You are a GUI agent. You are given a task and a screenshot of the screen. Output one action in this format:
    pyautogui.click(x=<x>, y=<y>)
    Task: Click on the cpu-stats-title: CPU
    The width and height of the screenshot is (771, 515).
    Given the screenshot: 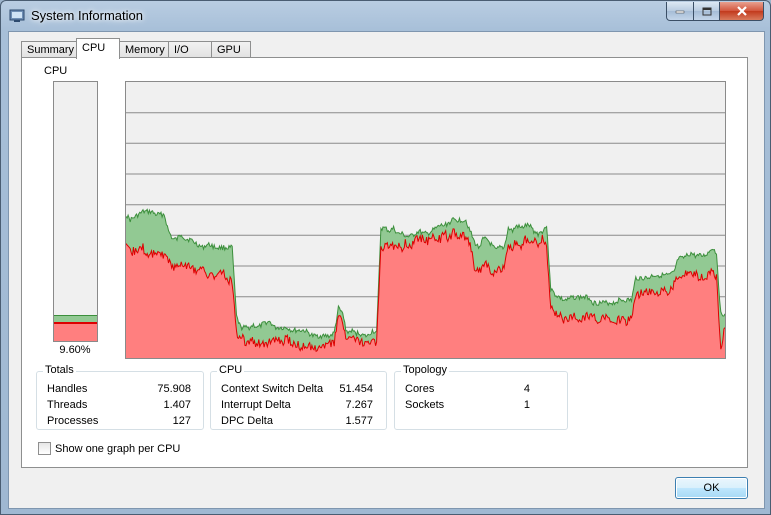 What is the action you would take?
    pyautogui.click(x=231, y=370)
    